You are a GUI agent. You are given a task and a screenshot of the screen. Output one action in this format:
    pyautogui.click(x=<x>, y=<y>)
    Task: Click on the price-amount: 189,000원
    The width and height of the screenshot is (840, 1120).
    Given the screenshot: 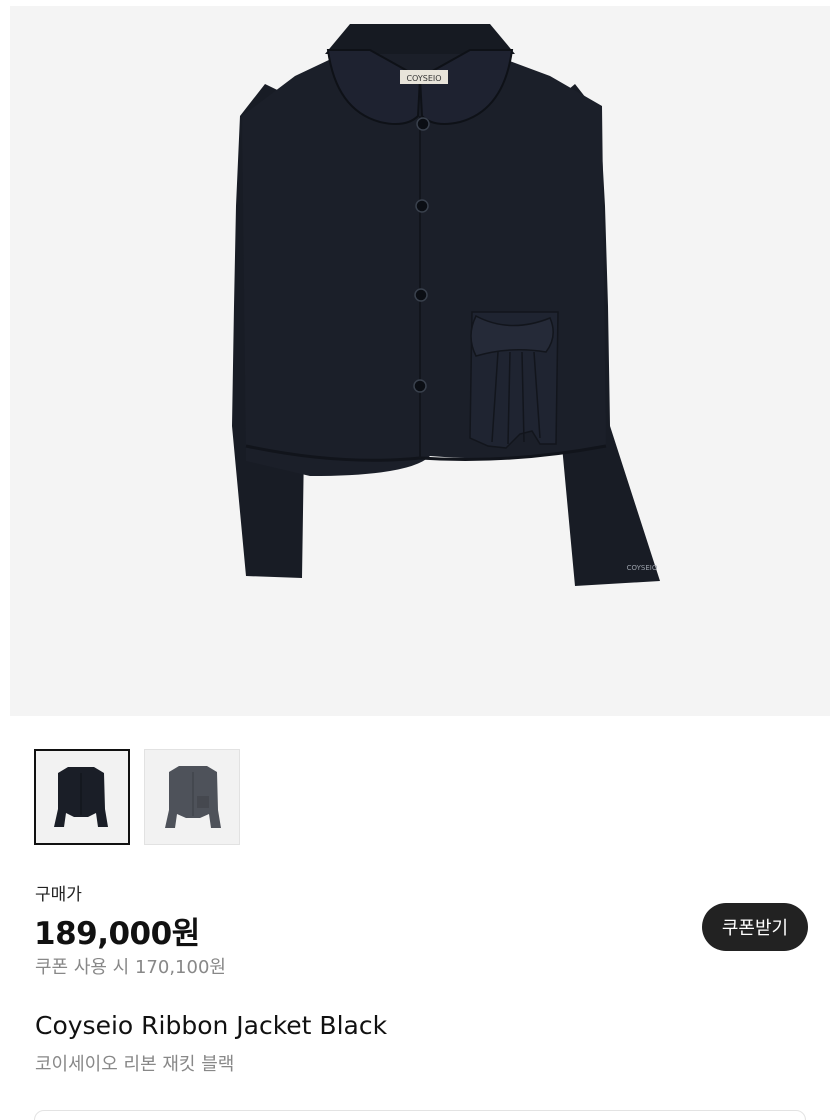 What is the action you would take?
    pyautogui.click(x=117, y=934)
    